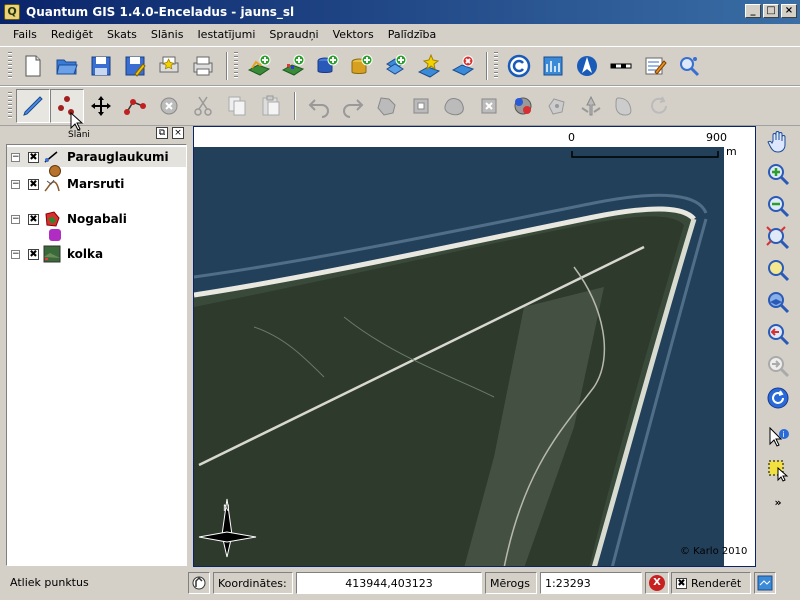 Image resolution: width=800 pixels, height=600 pixels. Describe the element at coordinates (412, 34) in the screenshot. I see `menu-help: Palīdzība` at that location.